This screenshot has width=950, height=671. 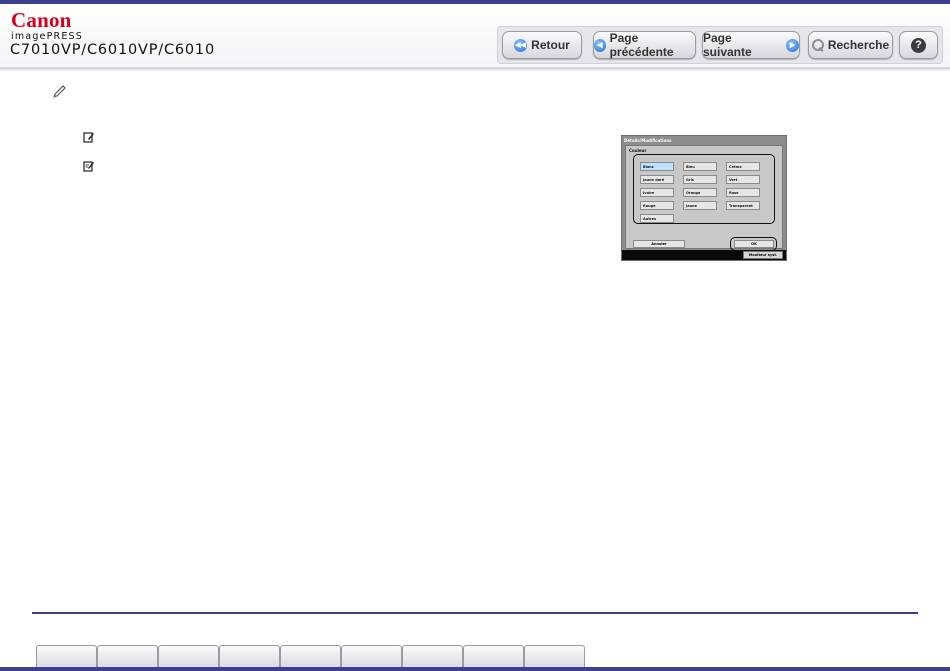 What do you see at coordinates (743, 192) in the screenshot?
I see `screen-color-button: Rose` at bounding box center [743, 192].